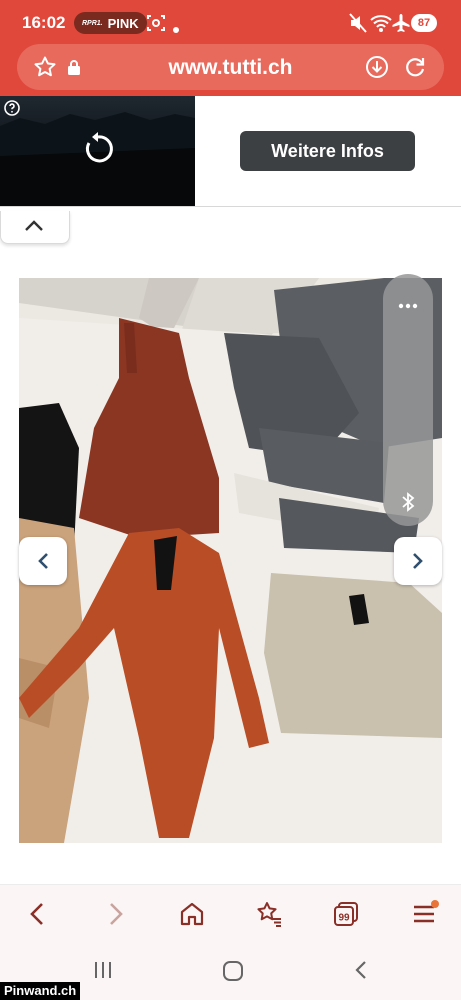 Image resolution: width=461 pixels, height=1000 pixels. What do you see at coordinates (116, 916) in the screenshot?
I see `forward-icon` at bounding box center [116, 916].